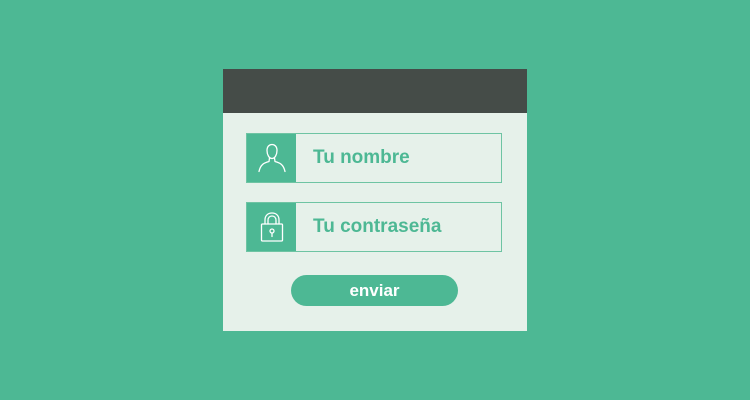  What do you see at coordinates (361, 157) in the screenshot?
I see `username-placeholder: Tu nombre` at bounding box center [361, 157].